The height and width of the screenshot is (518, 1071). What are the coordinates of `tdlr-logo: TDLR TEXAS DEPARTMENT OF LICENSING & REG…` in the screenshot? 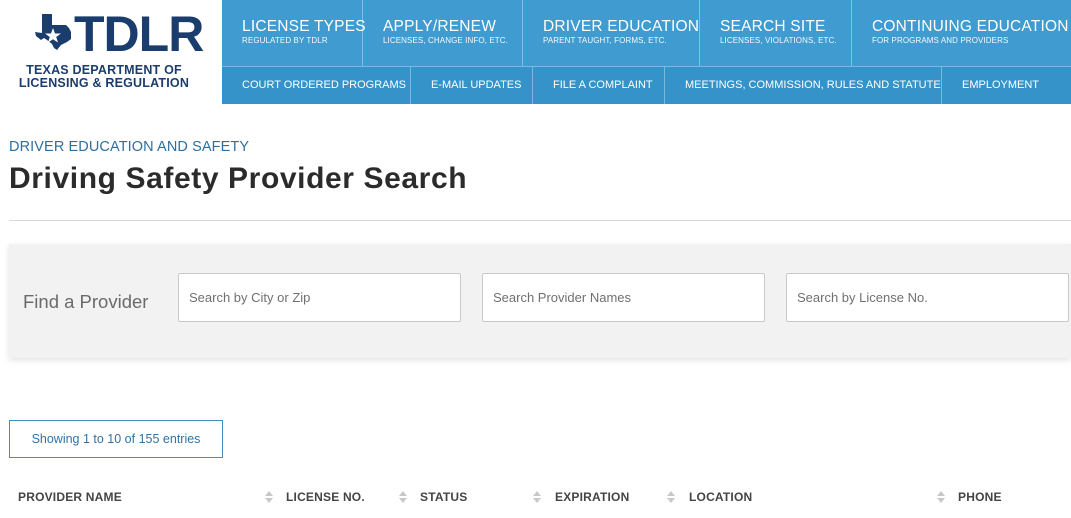 It's located at (111, 52).